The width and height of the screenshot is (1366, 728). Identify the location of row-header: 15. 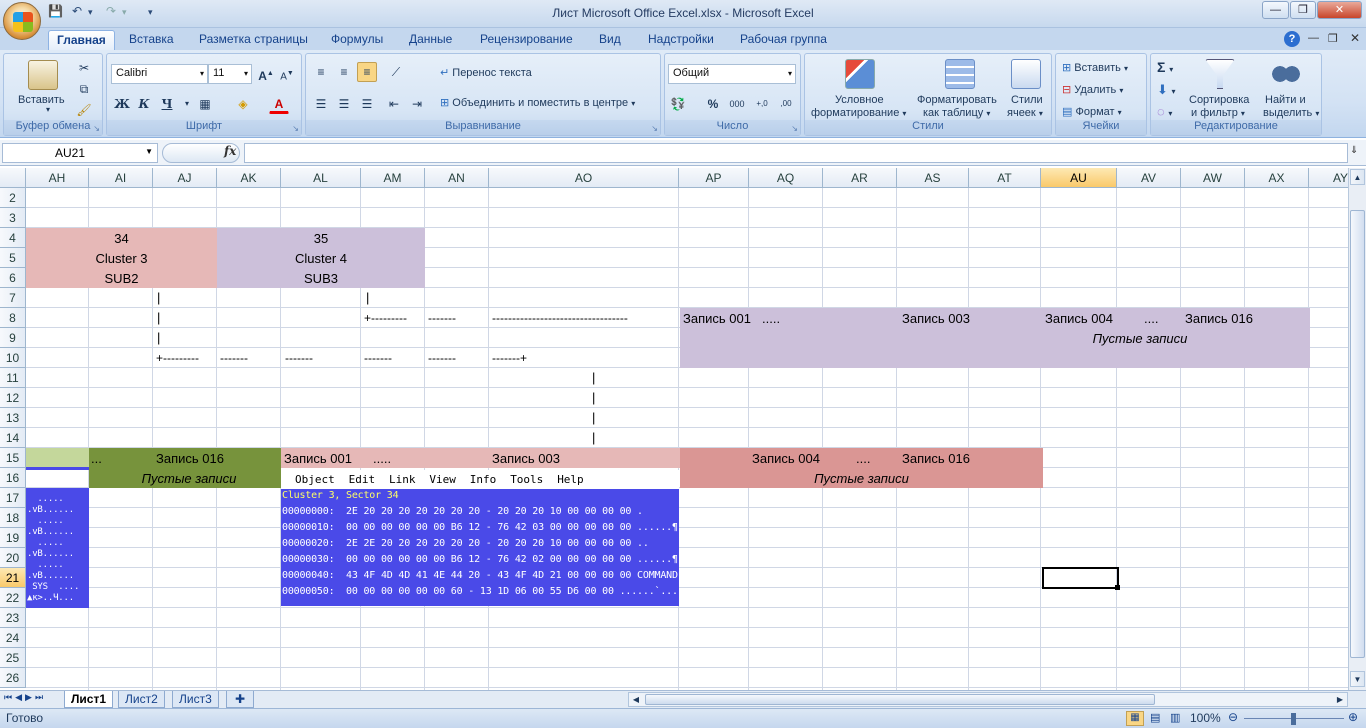
(13, 458).